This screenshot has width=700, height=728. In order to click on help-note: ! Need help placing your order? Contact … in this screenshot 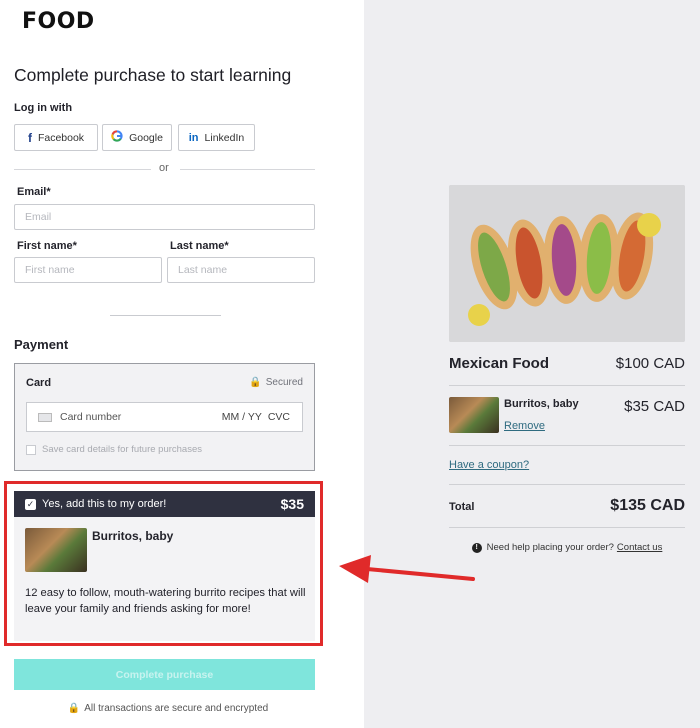, I will do `click(567, 547)`.